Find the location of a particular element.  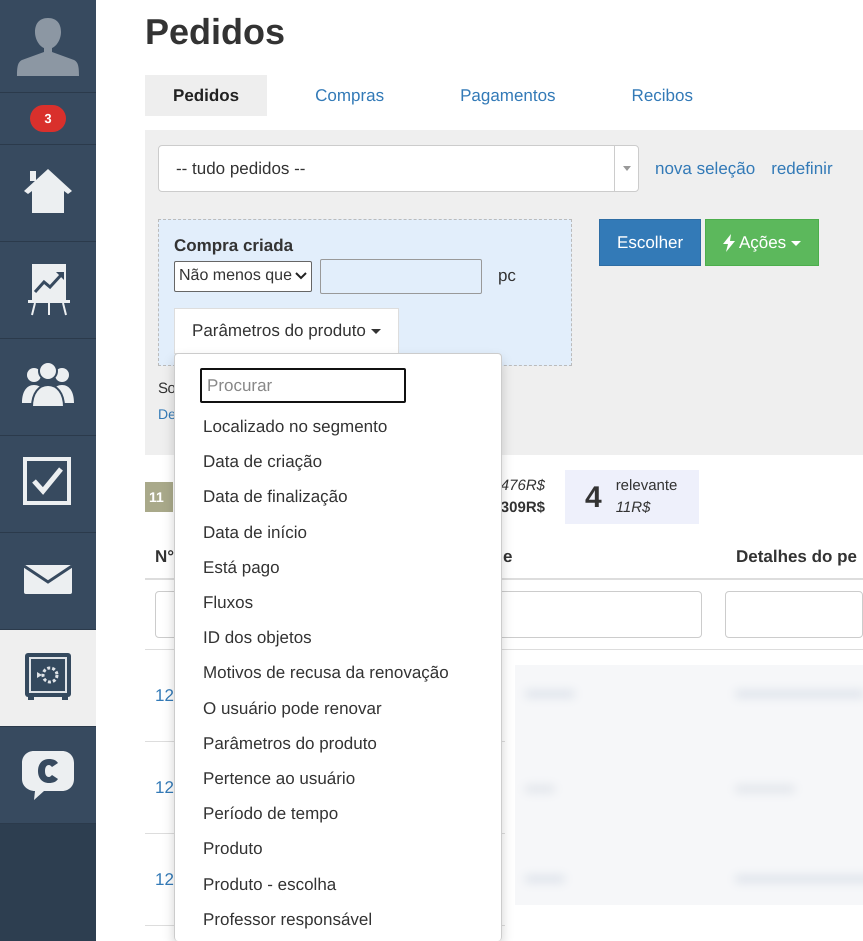

dropdown-item: Professor responsável is located at coordinates (338, 920).